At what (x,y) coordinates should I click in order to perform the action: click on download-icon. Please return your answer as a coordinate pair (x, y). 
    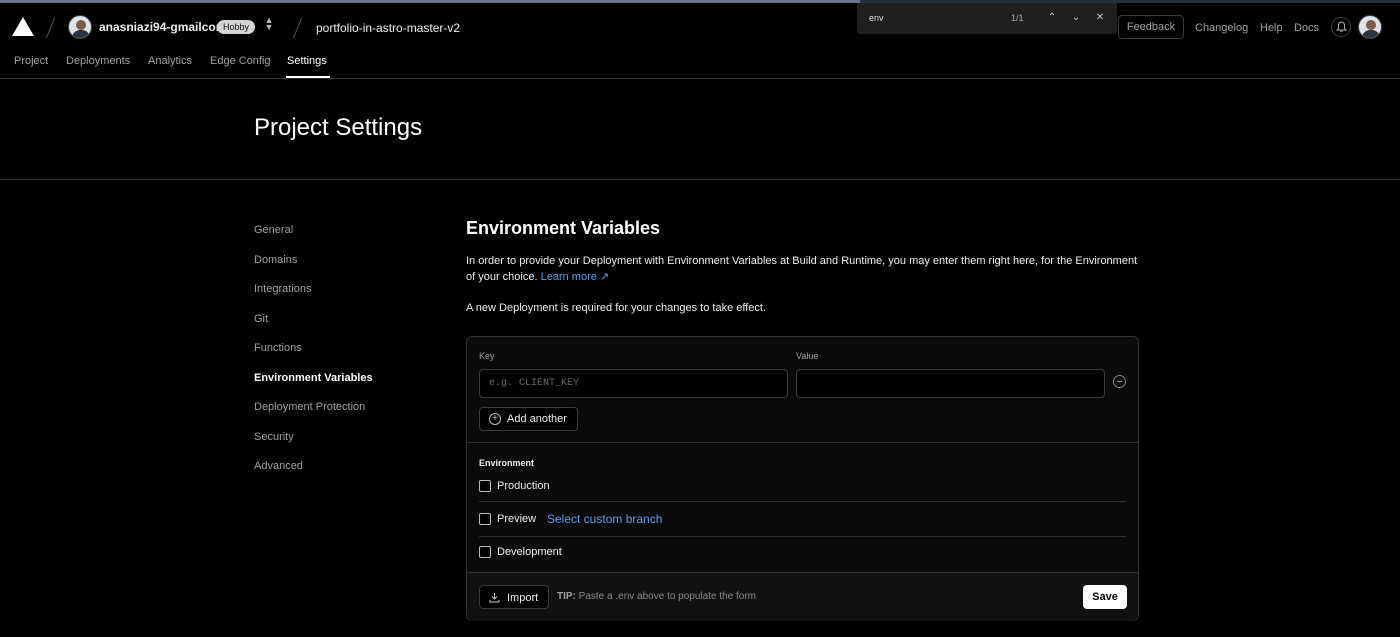
    Looking at the image, I should click on (494, 598).